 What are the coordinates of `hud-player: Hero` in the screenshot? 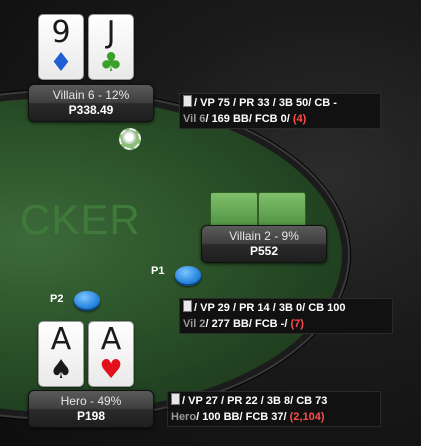 It's located at (184, 417).